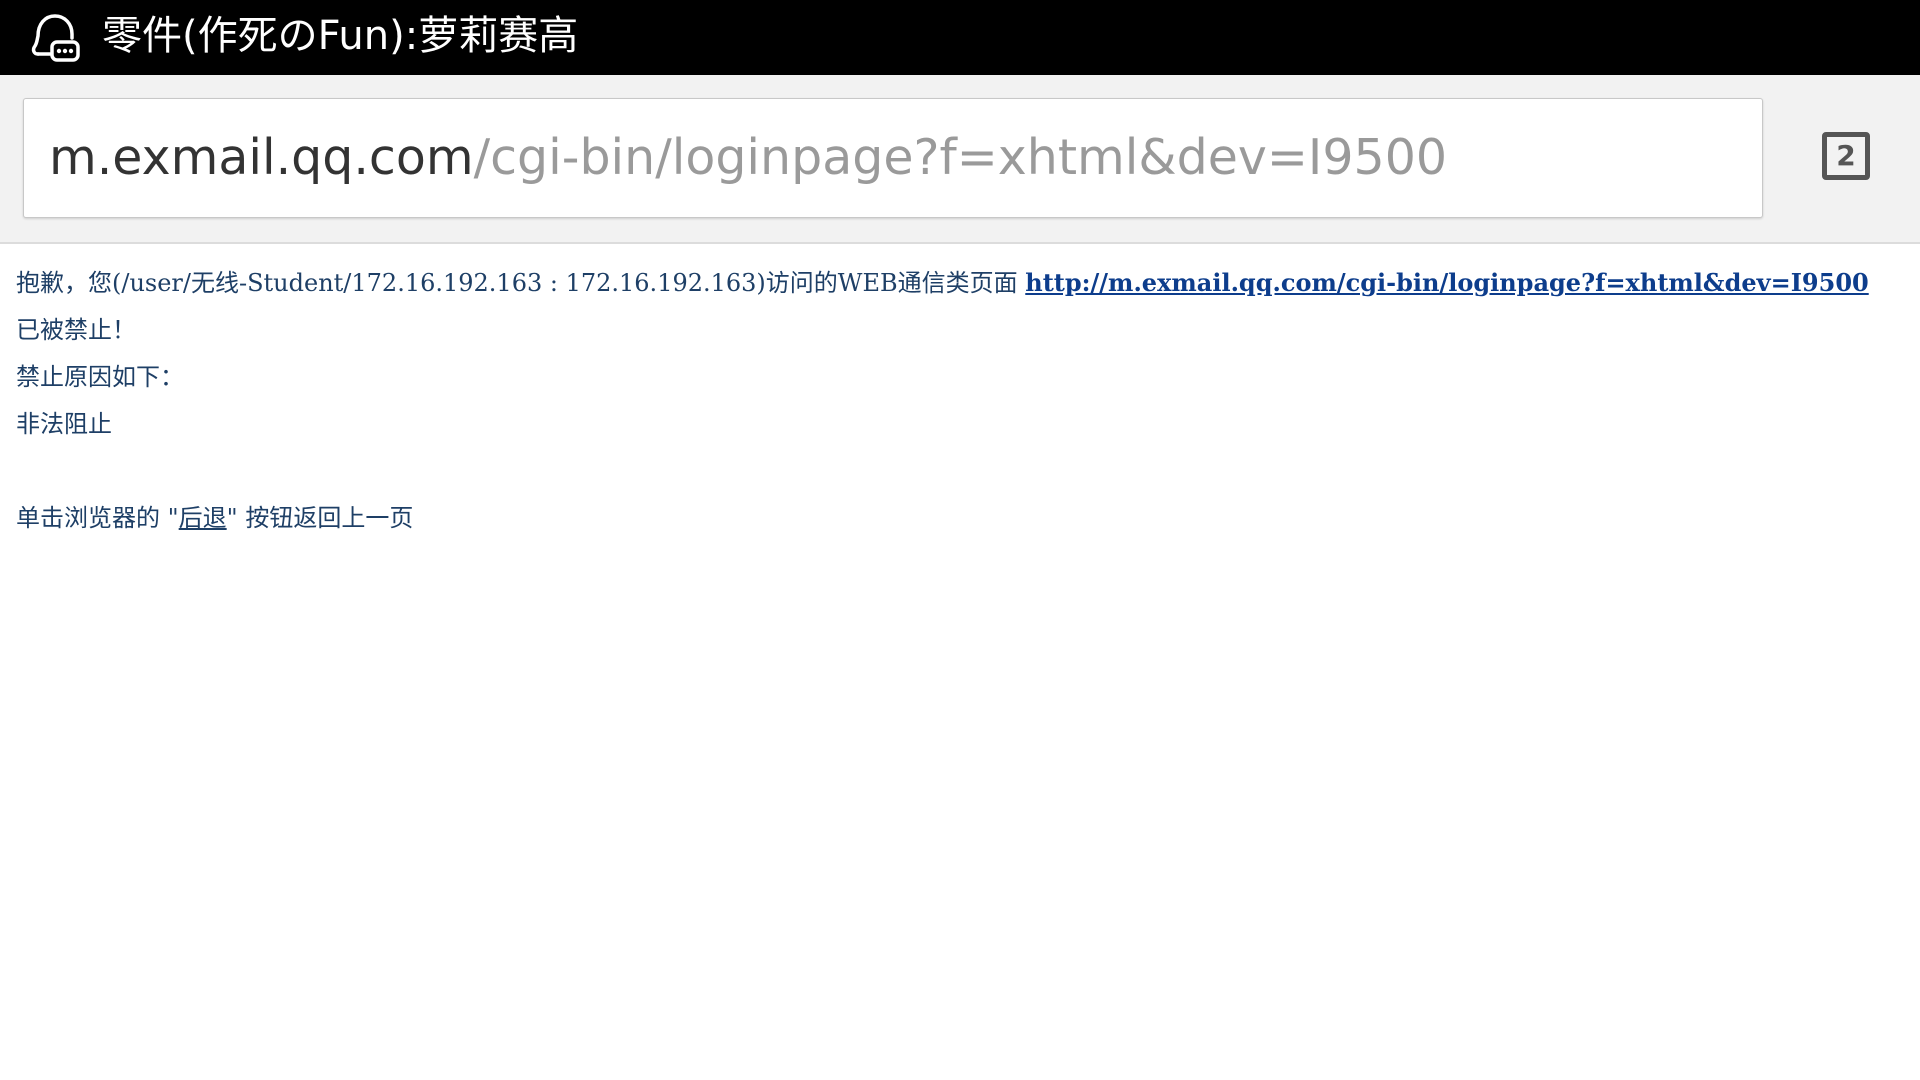  What do you see at coordinates (76, 330) in the screenshot?
I see `block-message-suffix: 已被禁止！` at bounding box center [76, 330].